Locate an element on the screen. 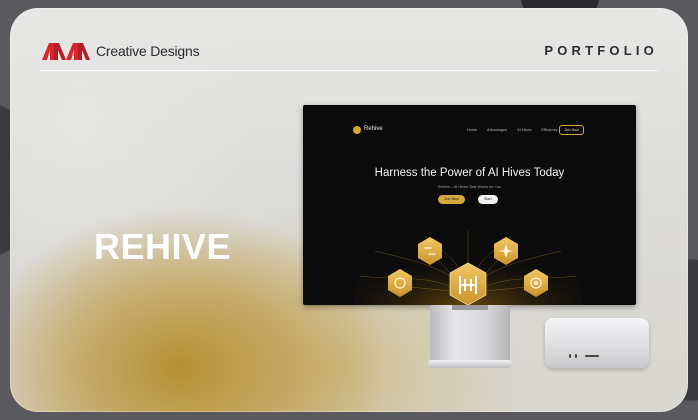 The image size is (698, 420). mini-pc is located at coordinates (597, 343).